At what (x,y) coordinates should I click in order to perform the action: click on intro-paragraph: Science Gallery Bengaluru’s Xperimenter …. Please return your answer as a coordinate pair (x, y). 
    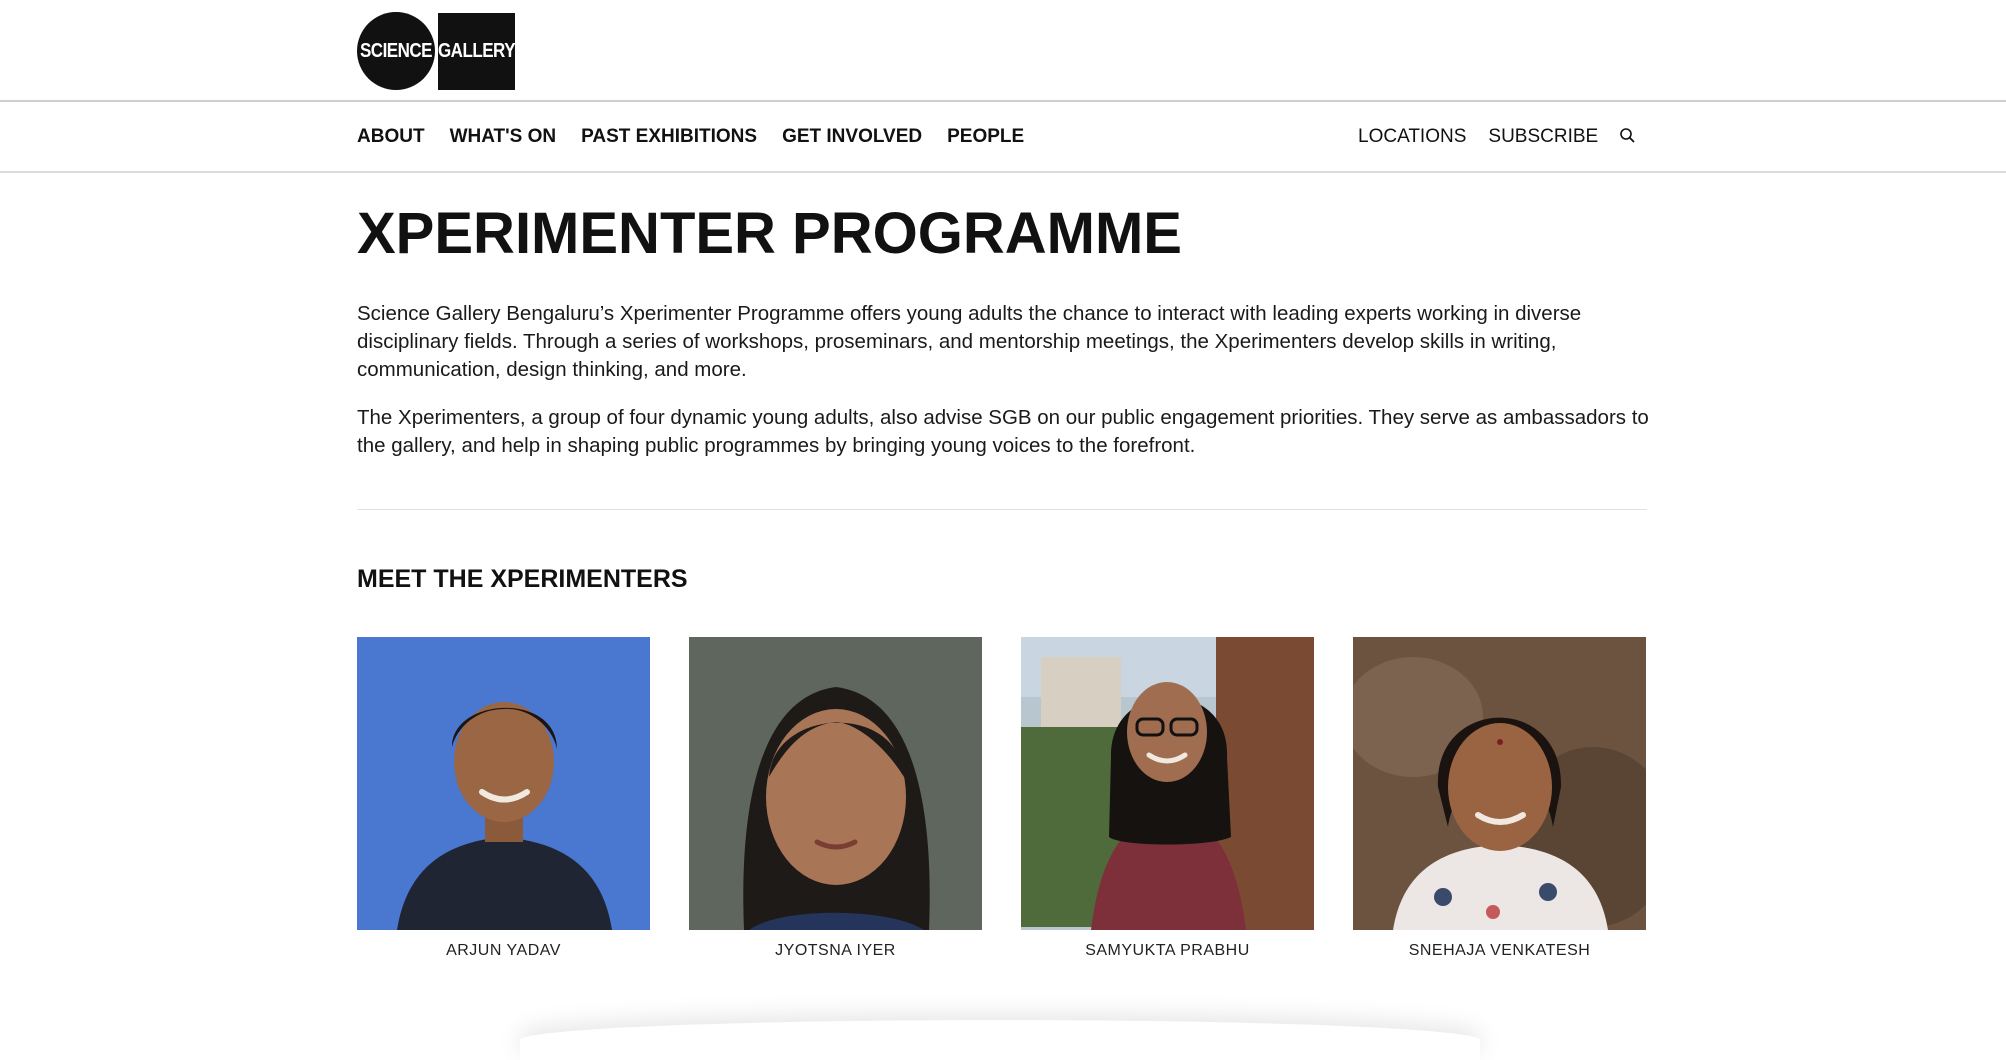
    Looking at the image, I should click on (969, 341).